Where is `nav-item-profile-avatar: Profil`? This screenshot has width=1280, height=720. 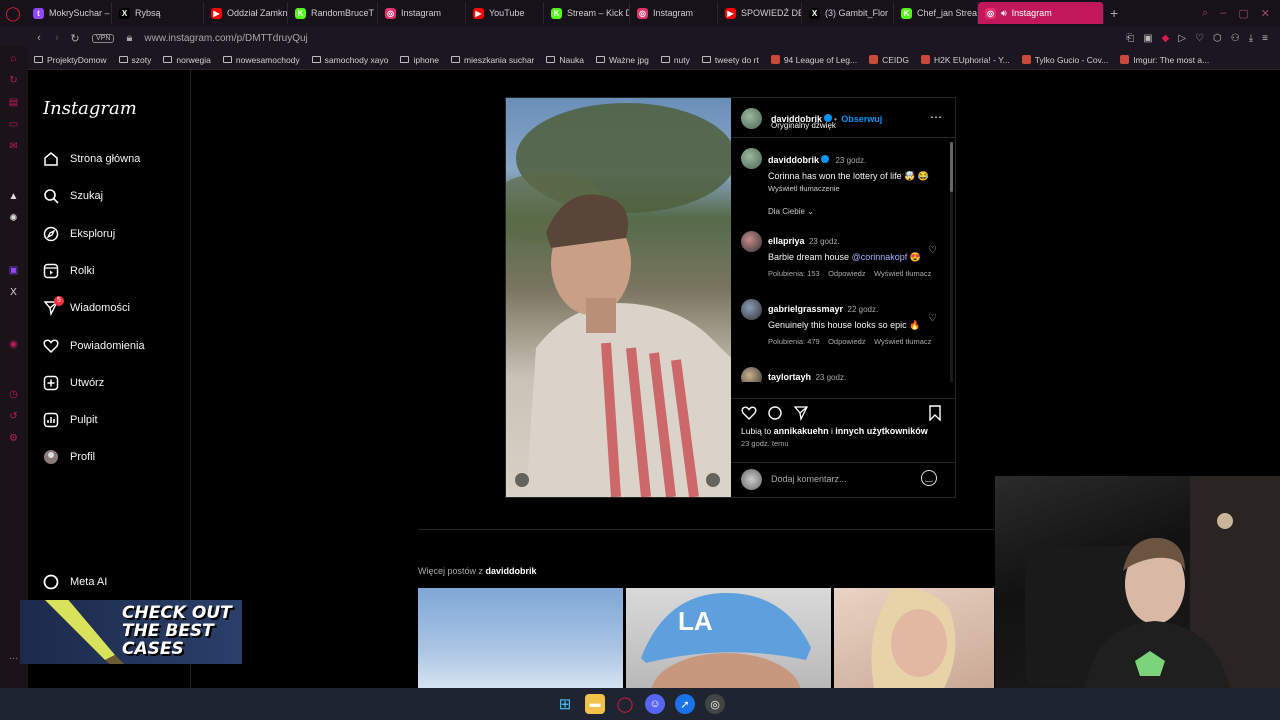
nav-item-profile-avatar: Profil is located at coordinates (69, 457).